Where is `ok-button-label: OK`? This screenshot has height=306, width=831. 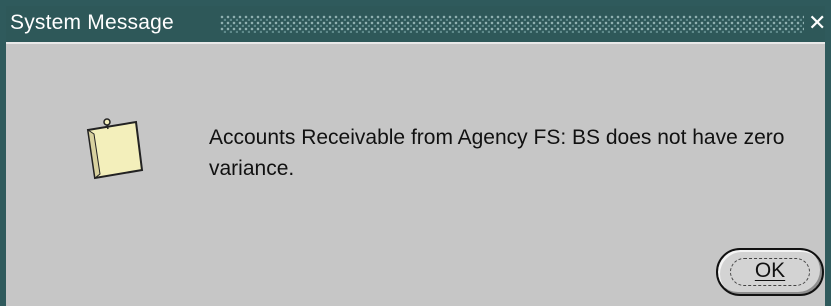 ok-button-label: OK is located at coordinates (770, 270).